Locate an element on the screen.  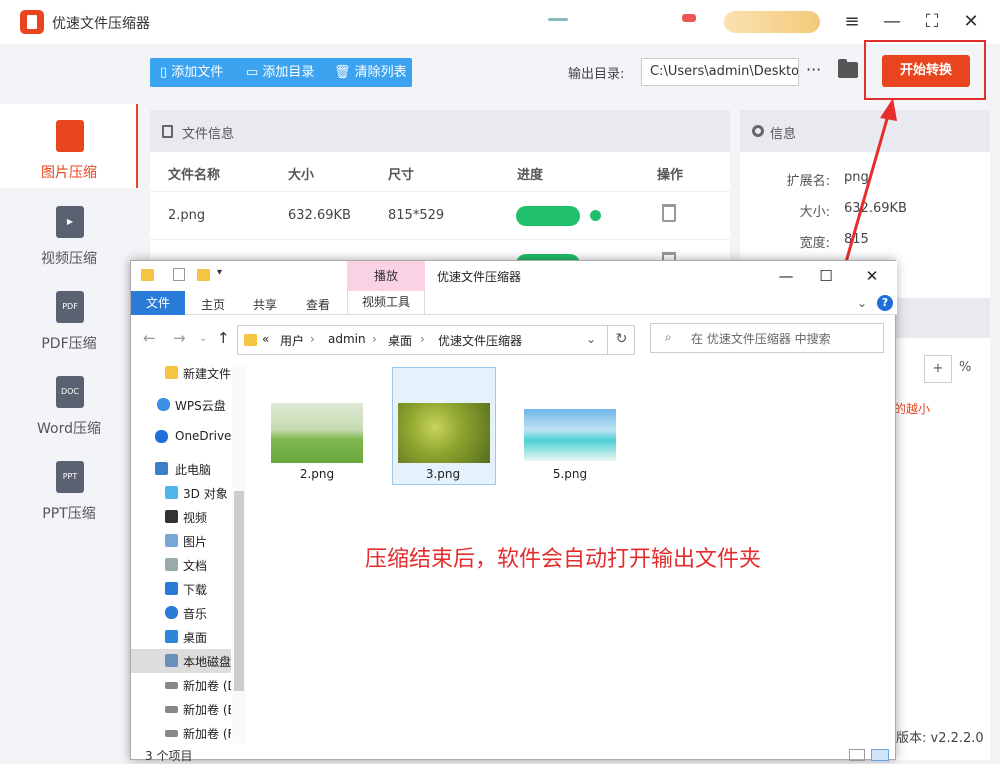
ribbon is located at coordinates (514, 303).